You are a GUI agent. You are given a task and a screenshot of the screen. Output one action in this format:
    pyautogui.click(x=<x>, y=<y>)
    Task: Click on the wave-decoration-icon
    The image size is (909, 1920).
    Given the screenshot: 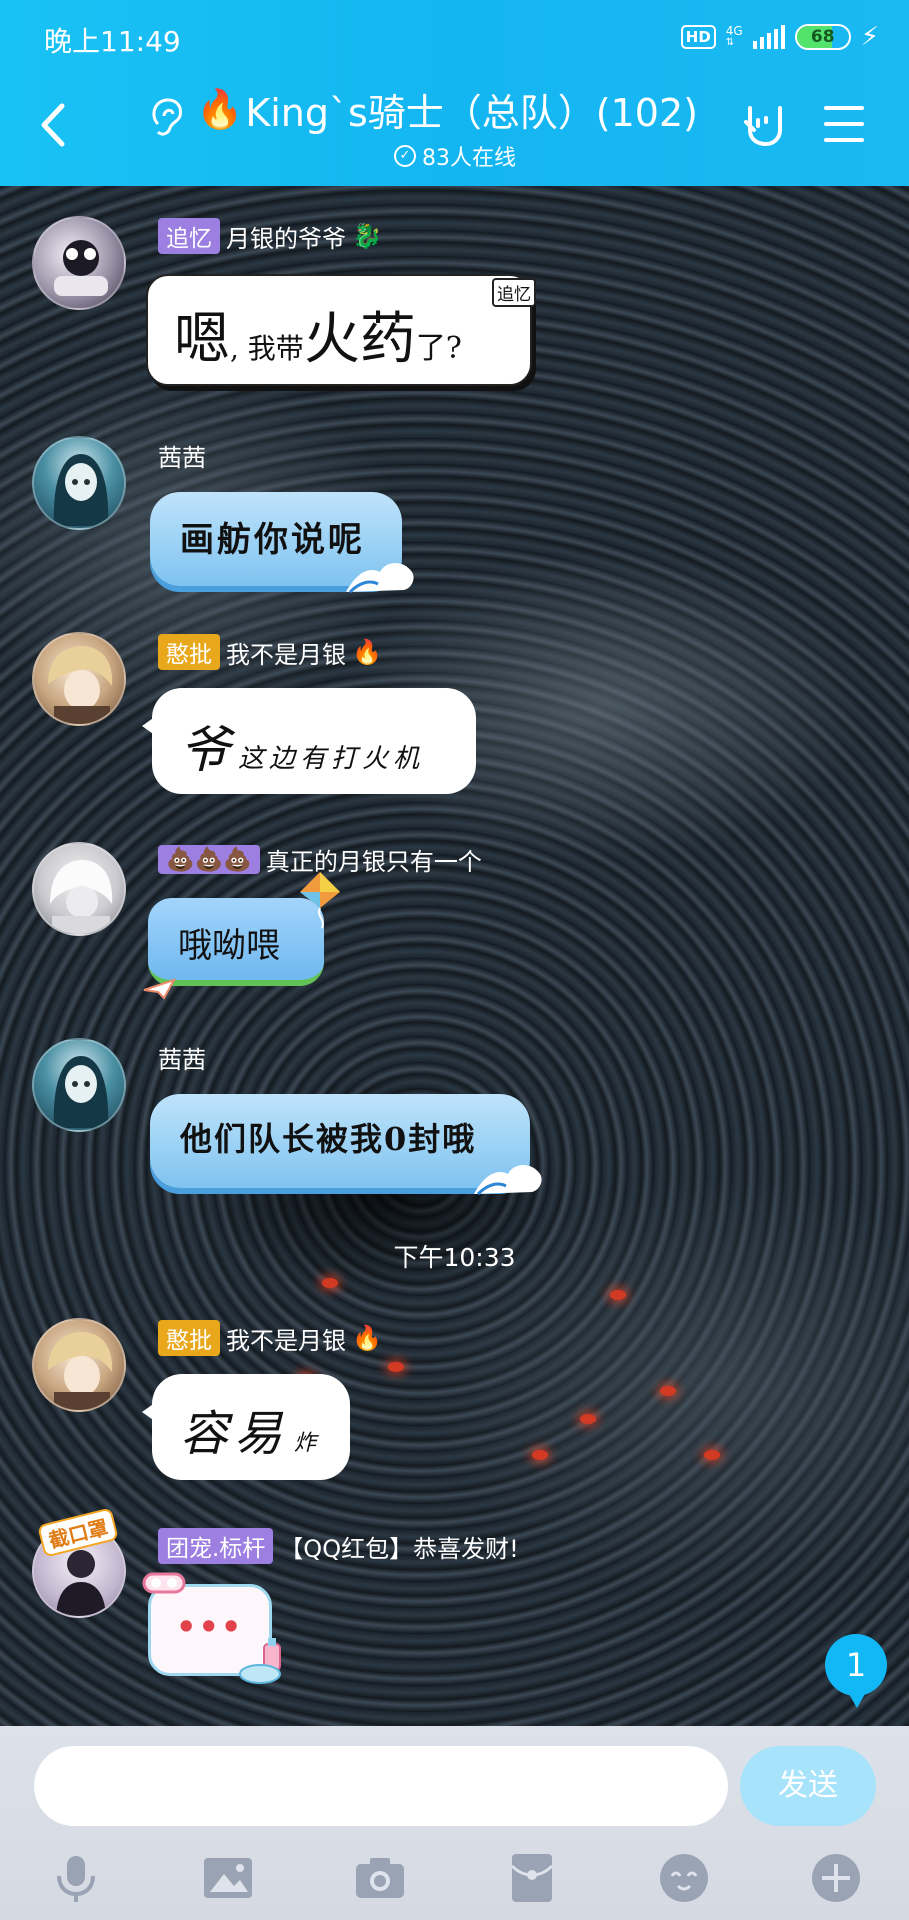 What is the action you would take?
    pyautogui.click(x=508, y=1180)
    